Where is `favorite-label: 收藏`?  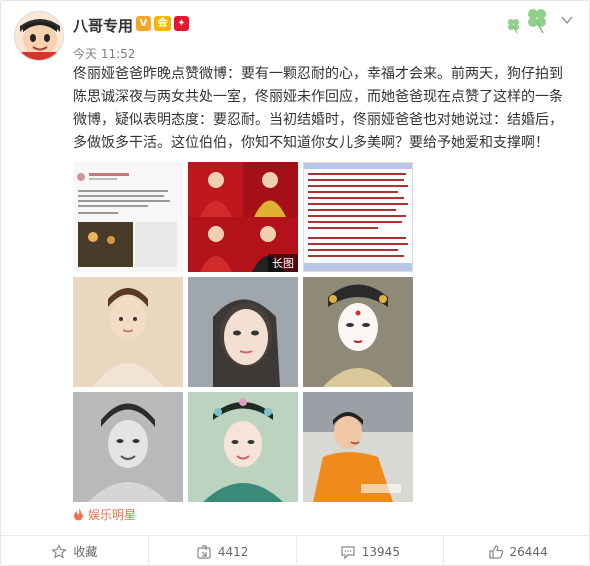
favorite-label: 收藏 is located at coordinates (85, 552).